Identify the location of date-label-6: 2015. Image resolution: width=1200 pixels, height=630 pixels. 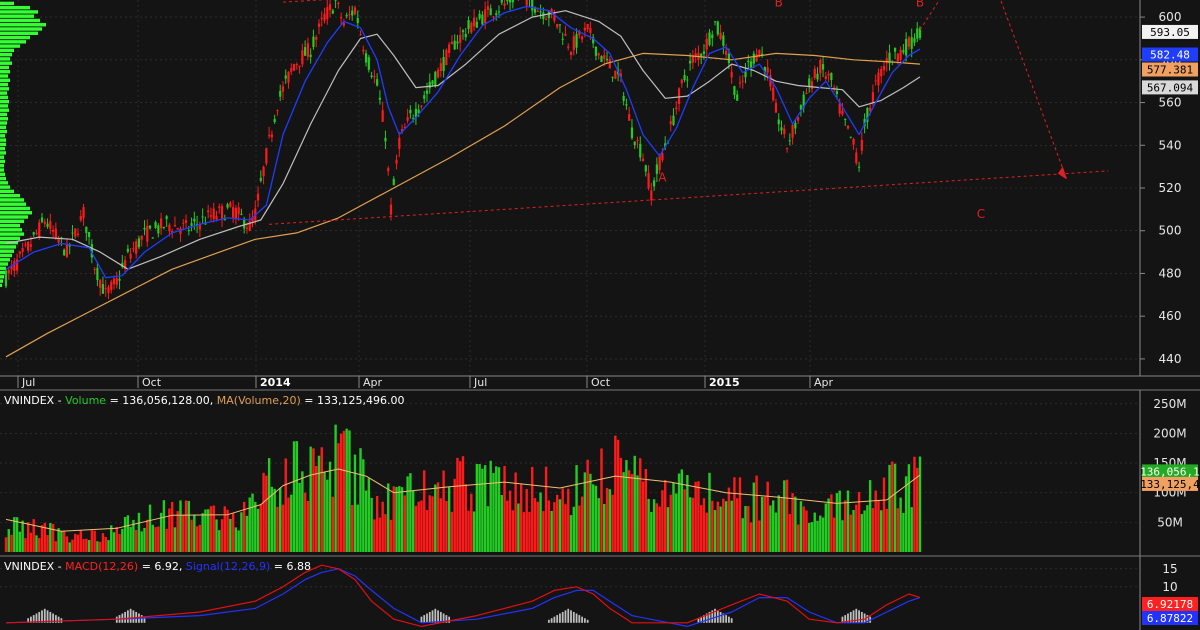
(724, 382).